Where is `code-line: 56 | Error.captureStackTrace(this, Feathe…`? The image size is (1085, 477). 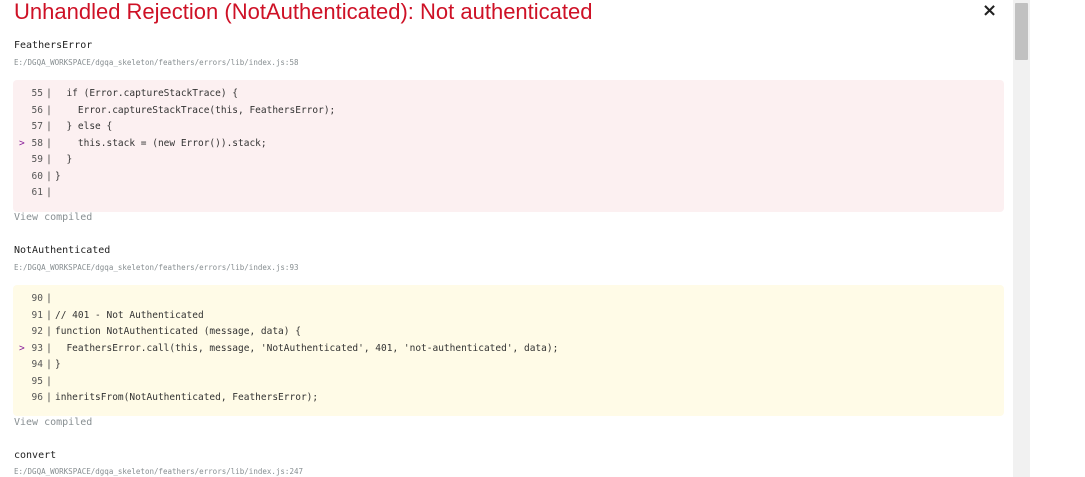 code-line: 56 | Error.captureStackTrace(this, Feathe… is located at coordinates (508, 111).